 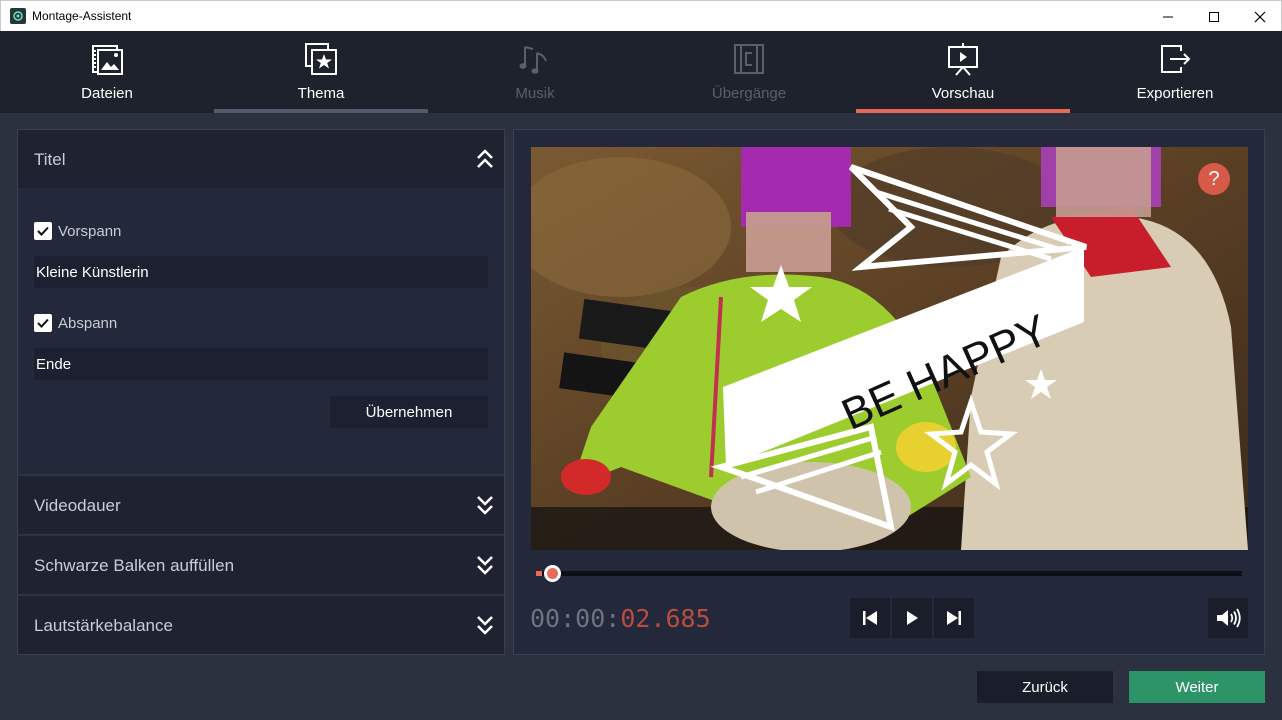 I want to click on outro-checkbox-row: Abspann, so click(x=75, y=323).